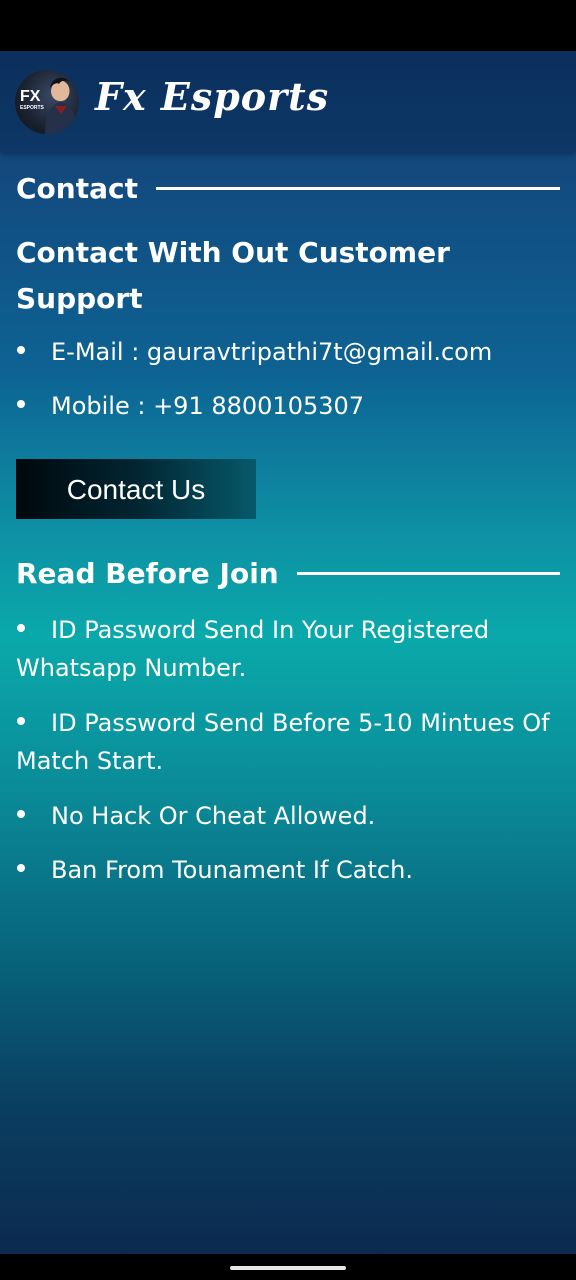  Describe the element at coordinates (272, 352) in the screenshot. I see `contact-email-text: E-Mail : gauravtripathi7t@gmail.com` at that location.